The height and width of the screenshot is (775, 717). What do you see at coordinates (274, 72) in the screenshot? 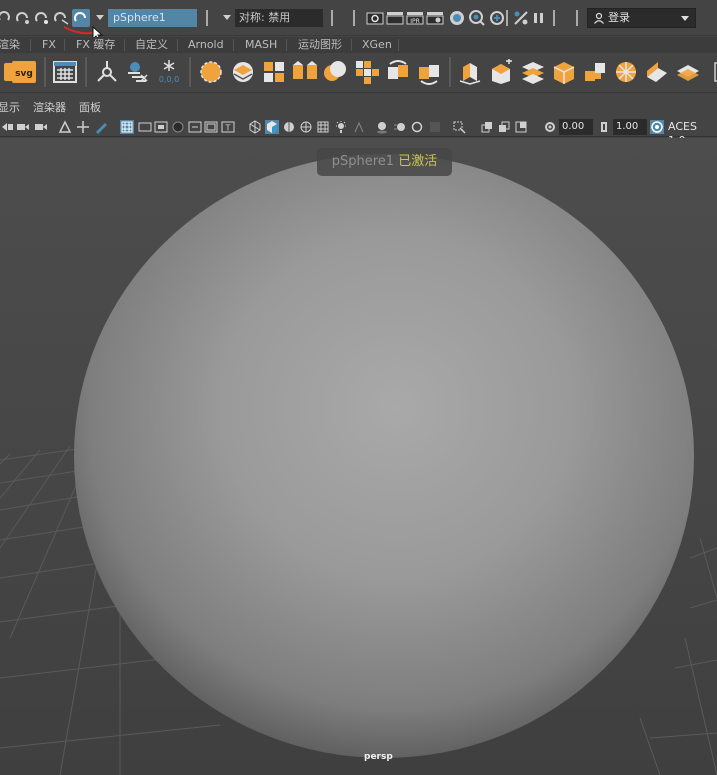
I see `combine-icon` at bounding box center [274, 72].